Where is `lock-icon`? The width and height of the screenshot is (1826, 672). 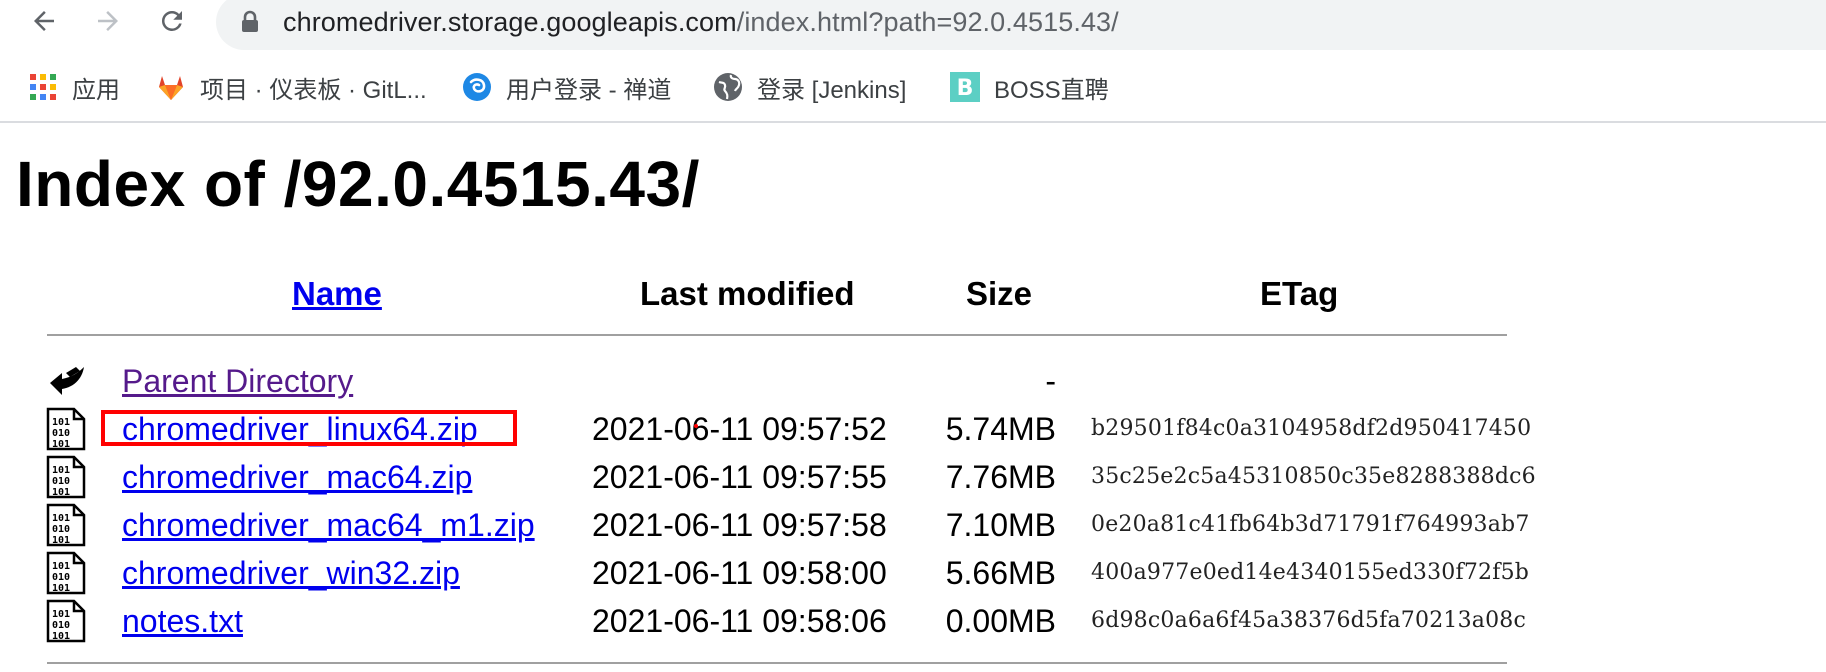 lock-icon is located at coordinates (250, 22).